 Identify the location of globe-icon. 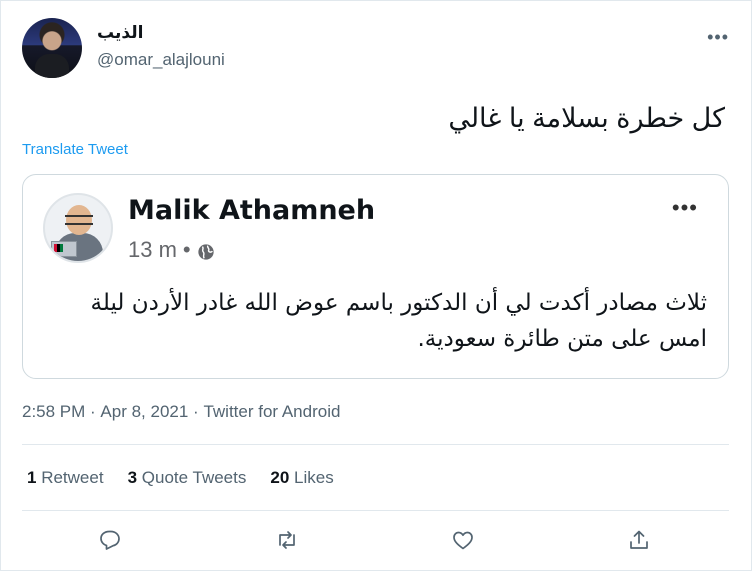
(206, 250).